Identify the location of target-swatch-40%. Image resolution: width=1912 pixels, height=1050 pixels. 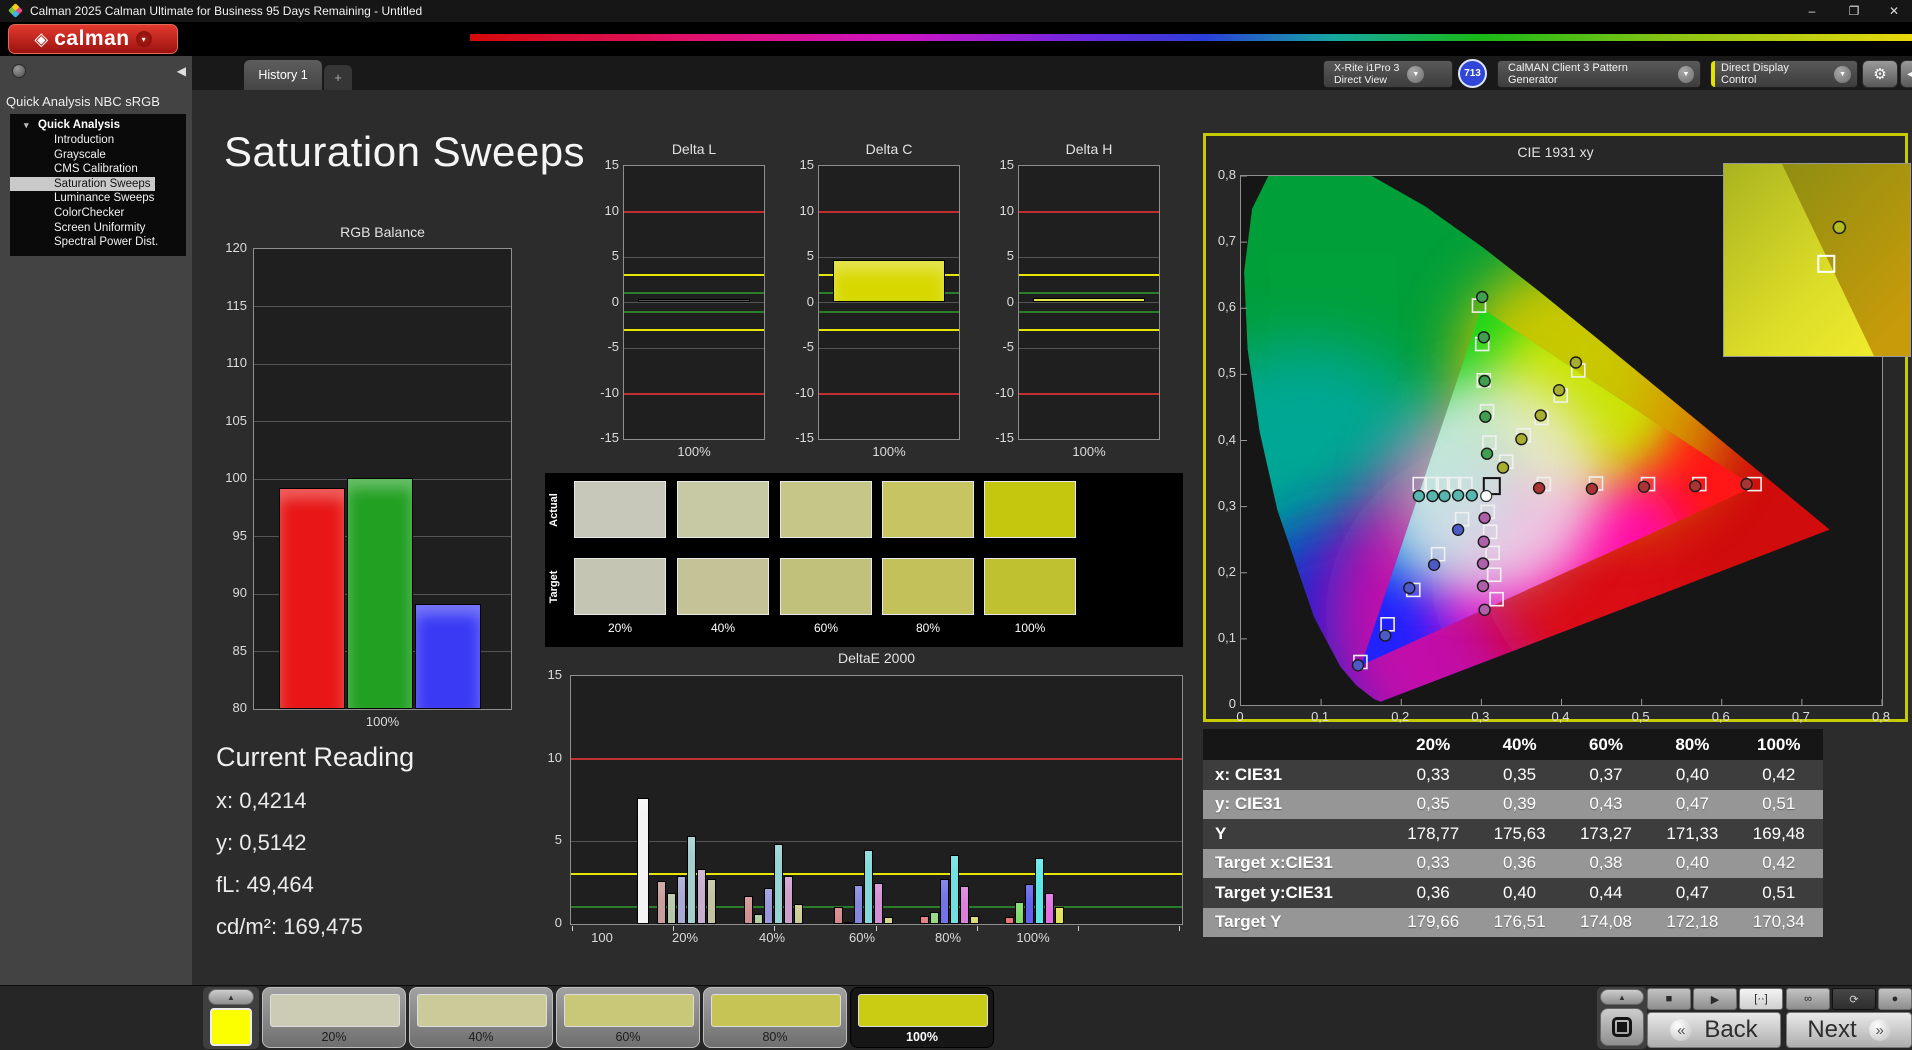
(723, 586).